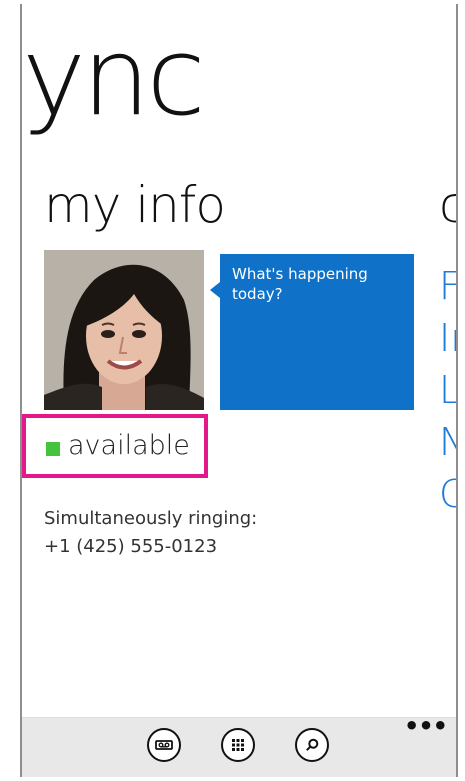 This screenshot has width=465, height=781. What do you see at coordinates (151, 518) in the screenshot?
I see `simultaneous-ringing-label: Simultaneously ringing:` at bounding box center [151, 518].